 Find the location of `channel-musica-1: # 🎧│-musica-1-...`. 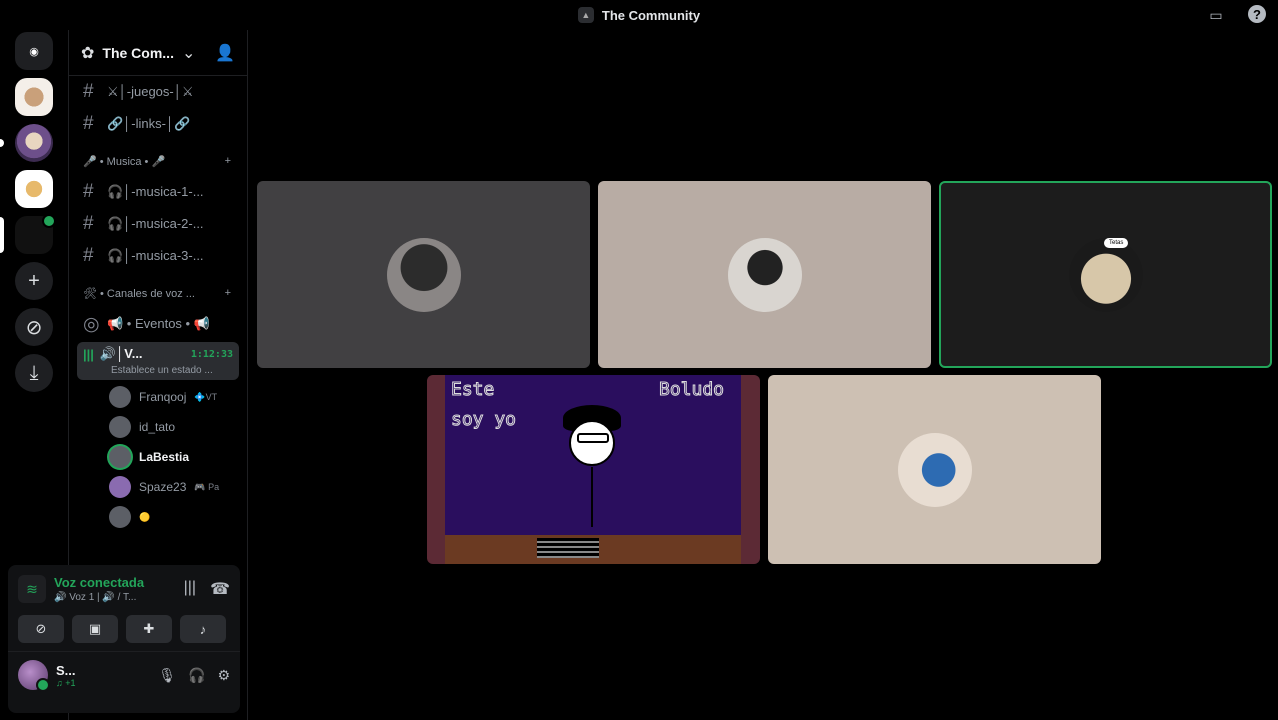

channel-musica-1: # 🎧│-musica-1-... is located at coordinates (158, 192).